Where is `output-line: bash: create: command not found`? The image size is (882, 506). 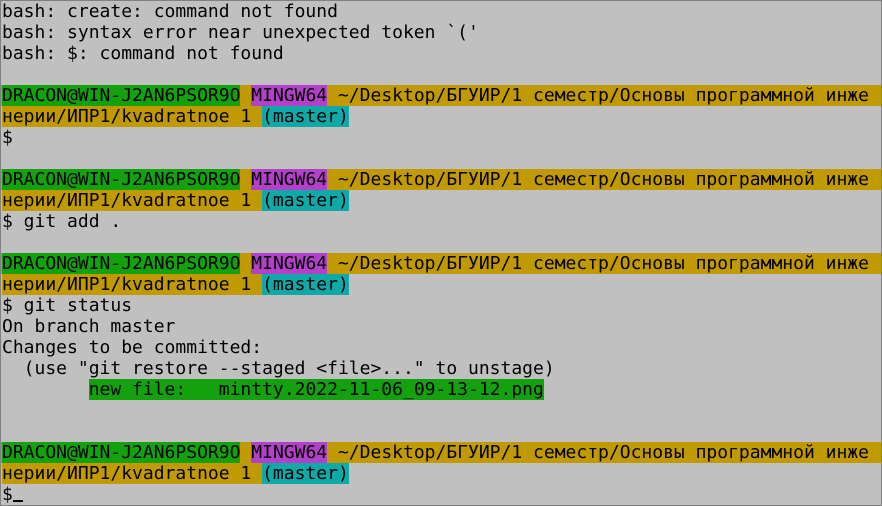
output-line: bash: create: command not found is located at coordinates (170, 11).